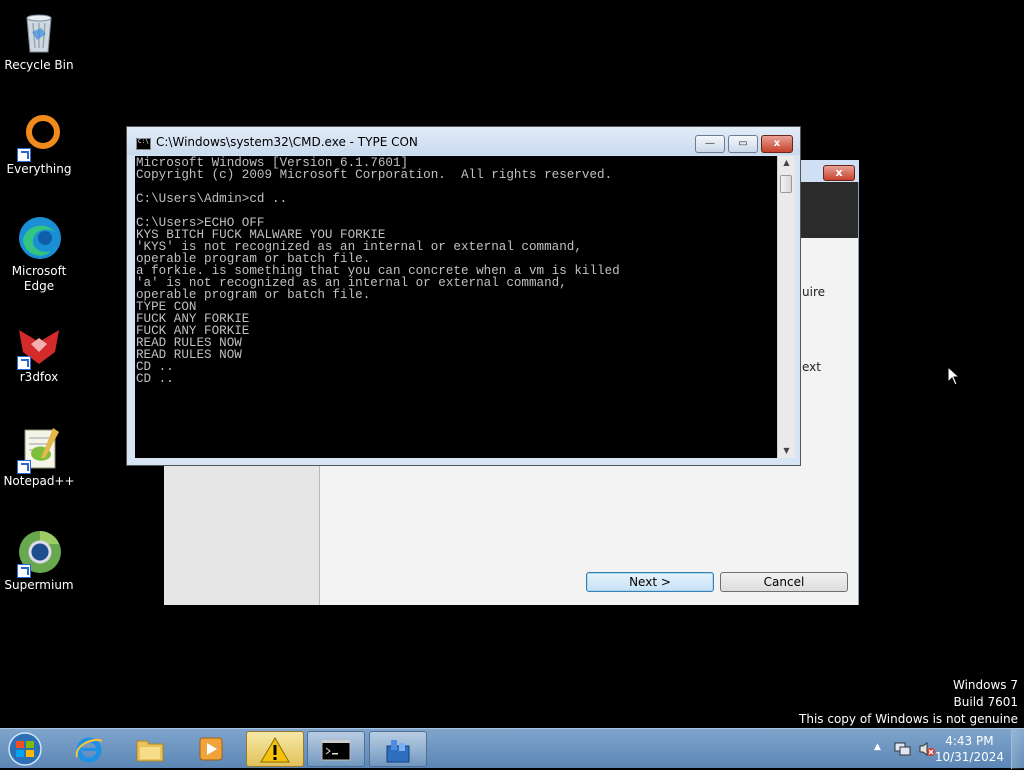 Image resolution: width=1024 pixels, height=770 pixels. What do you see at coordinates (813, 292) in the screenshot?
I see `wizard-text-fragment: uire` at bounding box center [813, 292].